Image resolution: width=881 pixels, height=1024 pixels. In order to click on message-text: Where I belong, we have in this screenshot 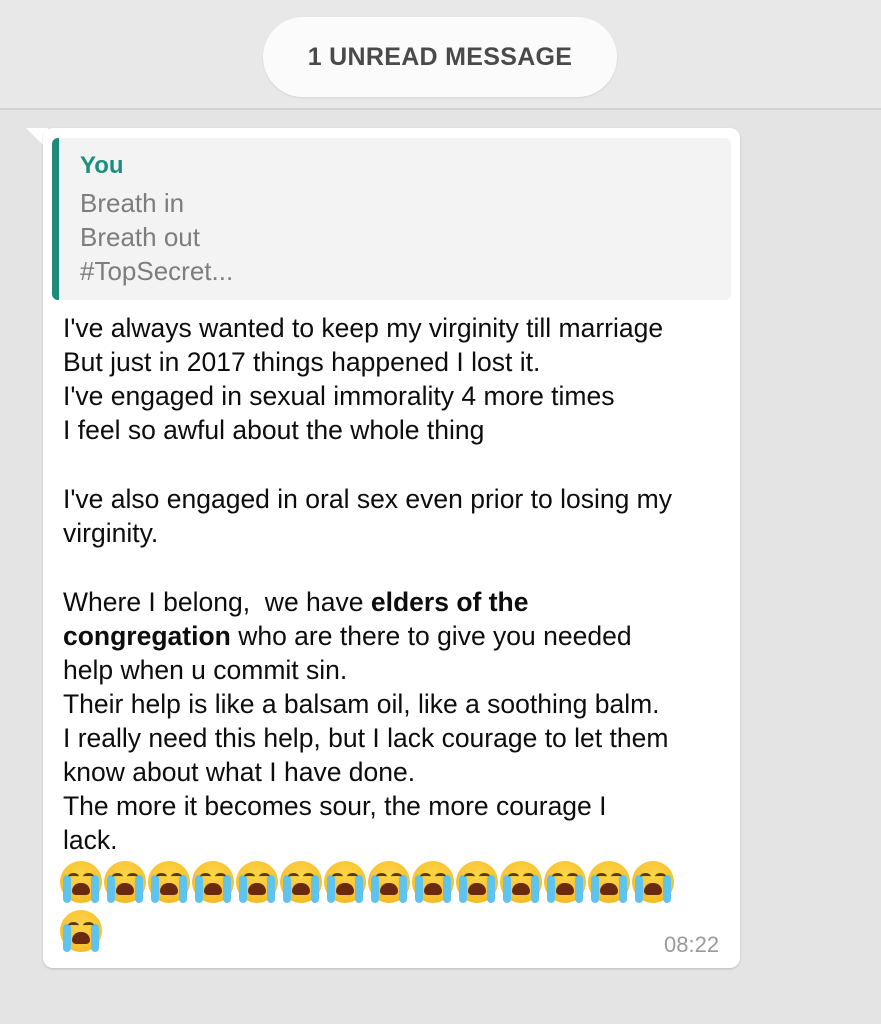, I will do `click(217, 602)`.